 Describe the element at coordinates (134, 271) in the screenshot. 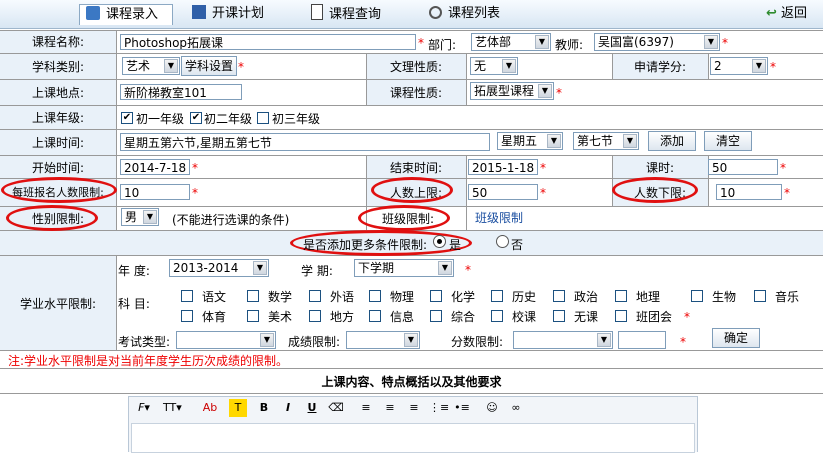

I see `year-label: 年 度:` at that location.